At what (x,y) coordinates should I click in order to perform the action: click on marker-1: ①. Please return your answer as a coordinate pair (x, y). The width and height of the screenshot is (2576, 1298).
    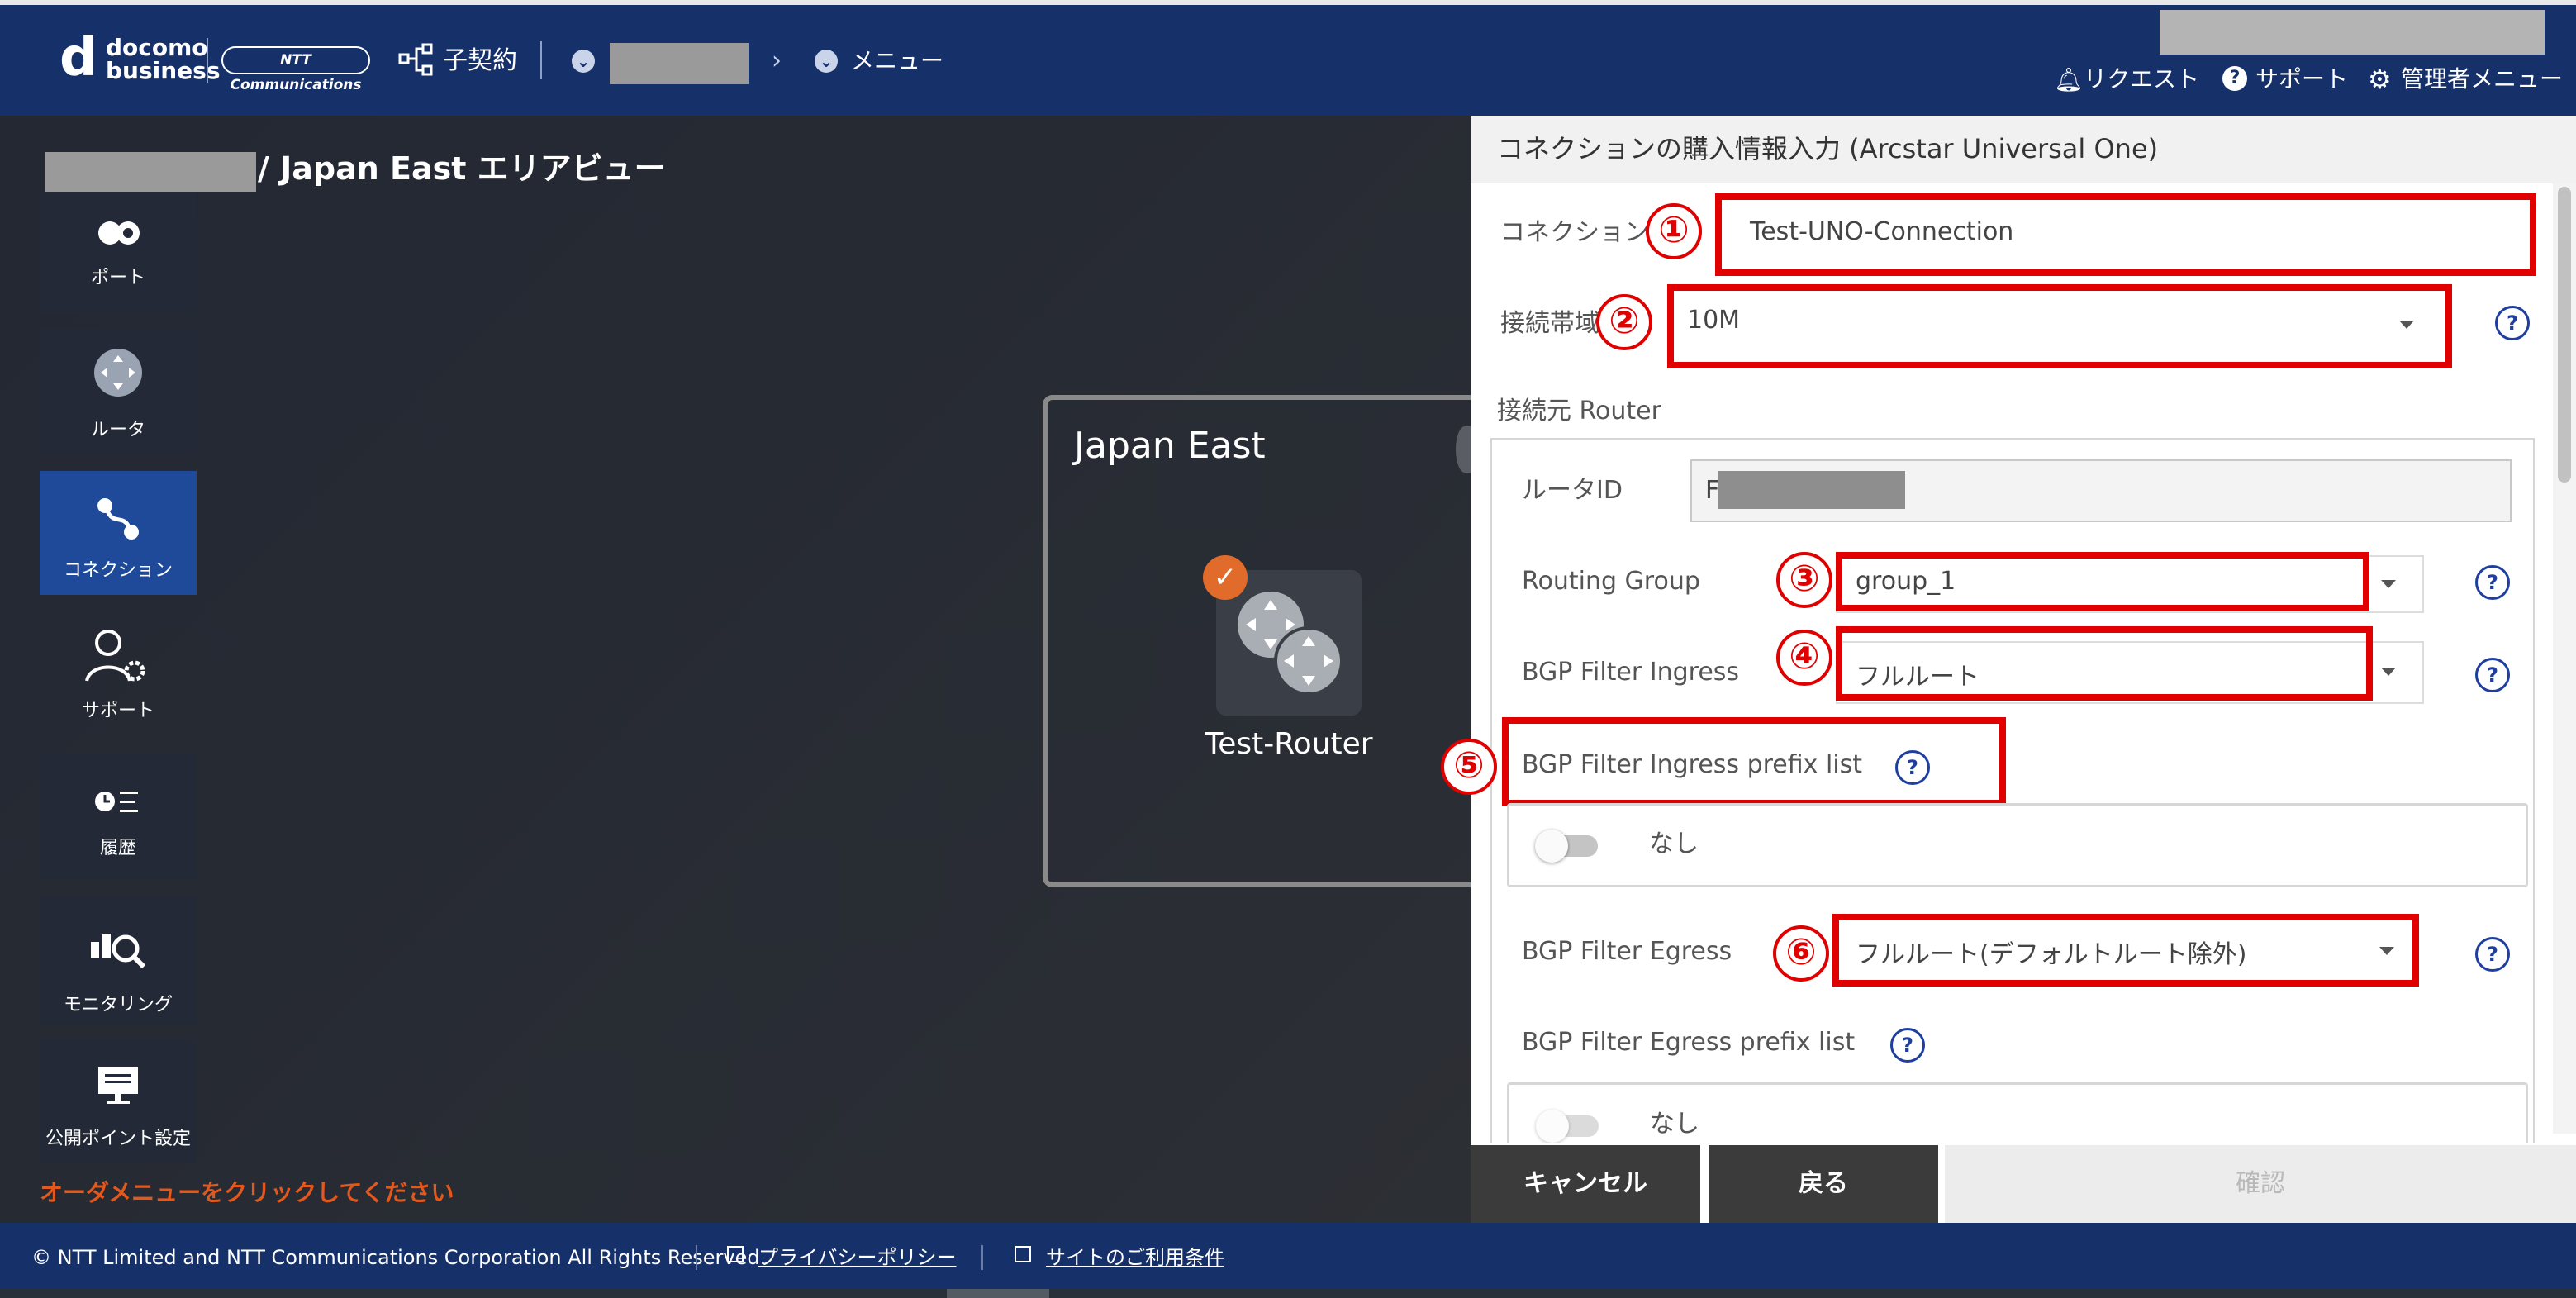
    Looking at the image, I should click on (1674, 231).